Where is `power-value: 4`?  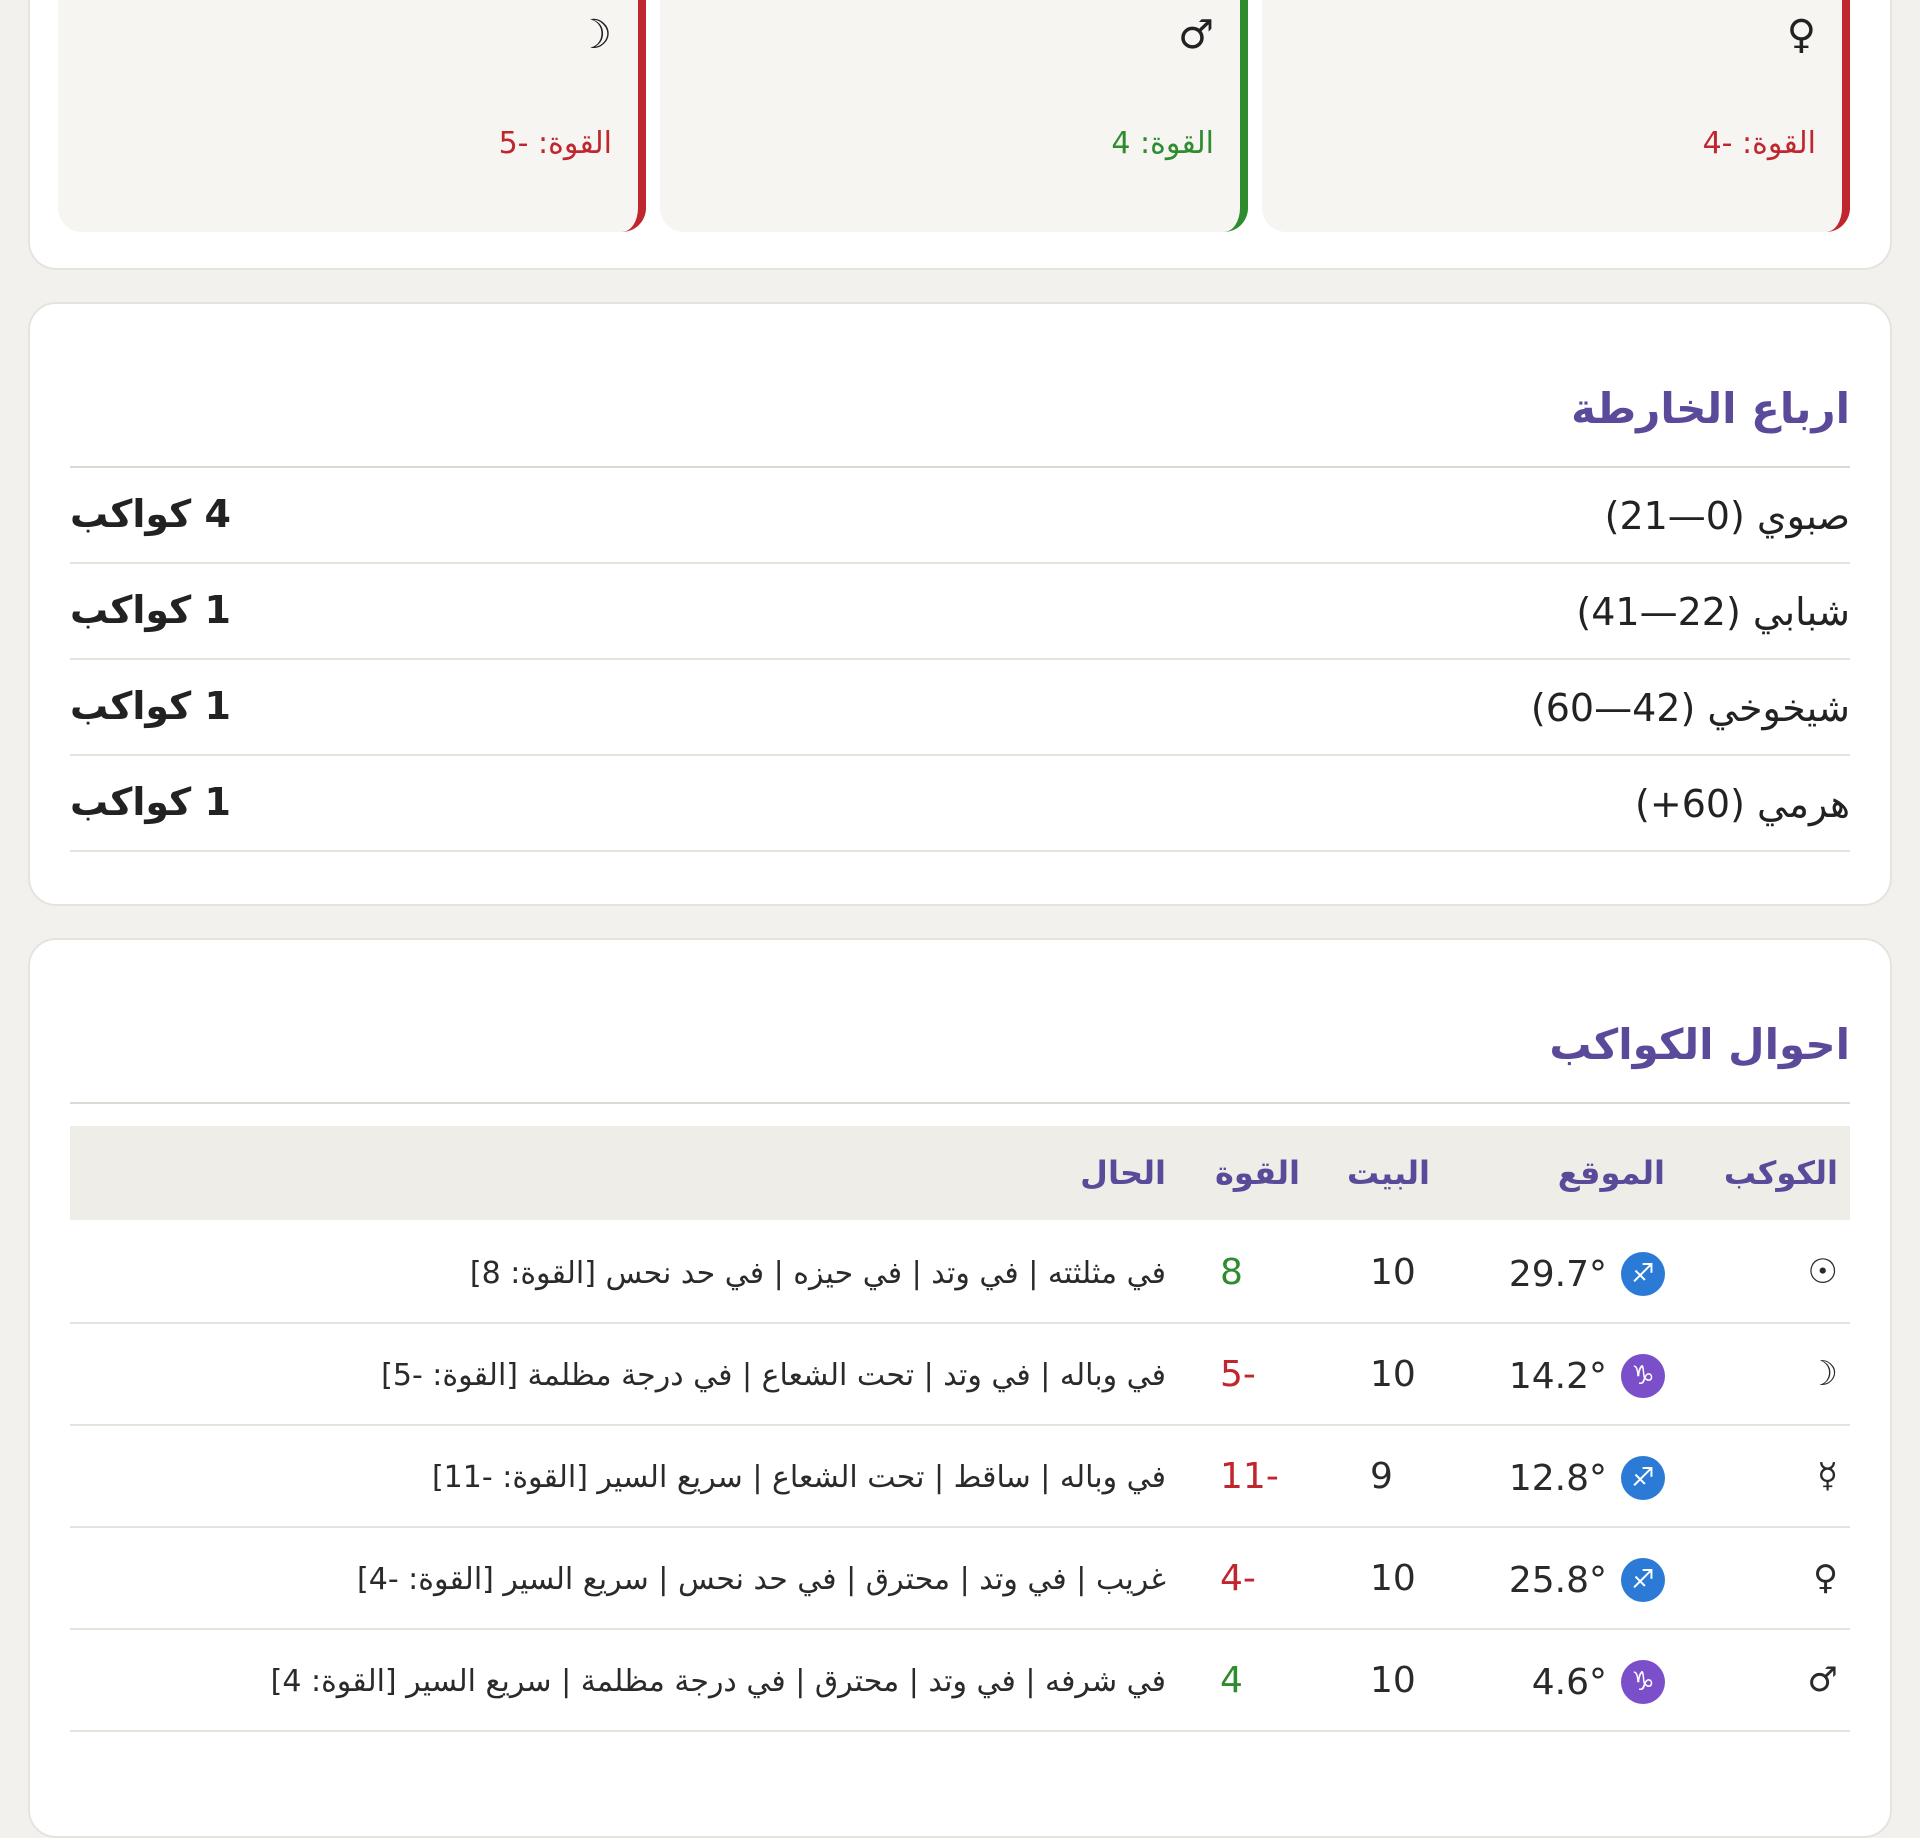
power-value: 4 is located at coordinates (1231, 1680).